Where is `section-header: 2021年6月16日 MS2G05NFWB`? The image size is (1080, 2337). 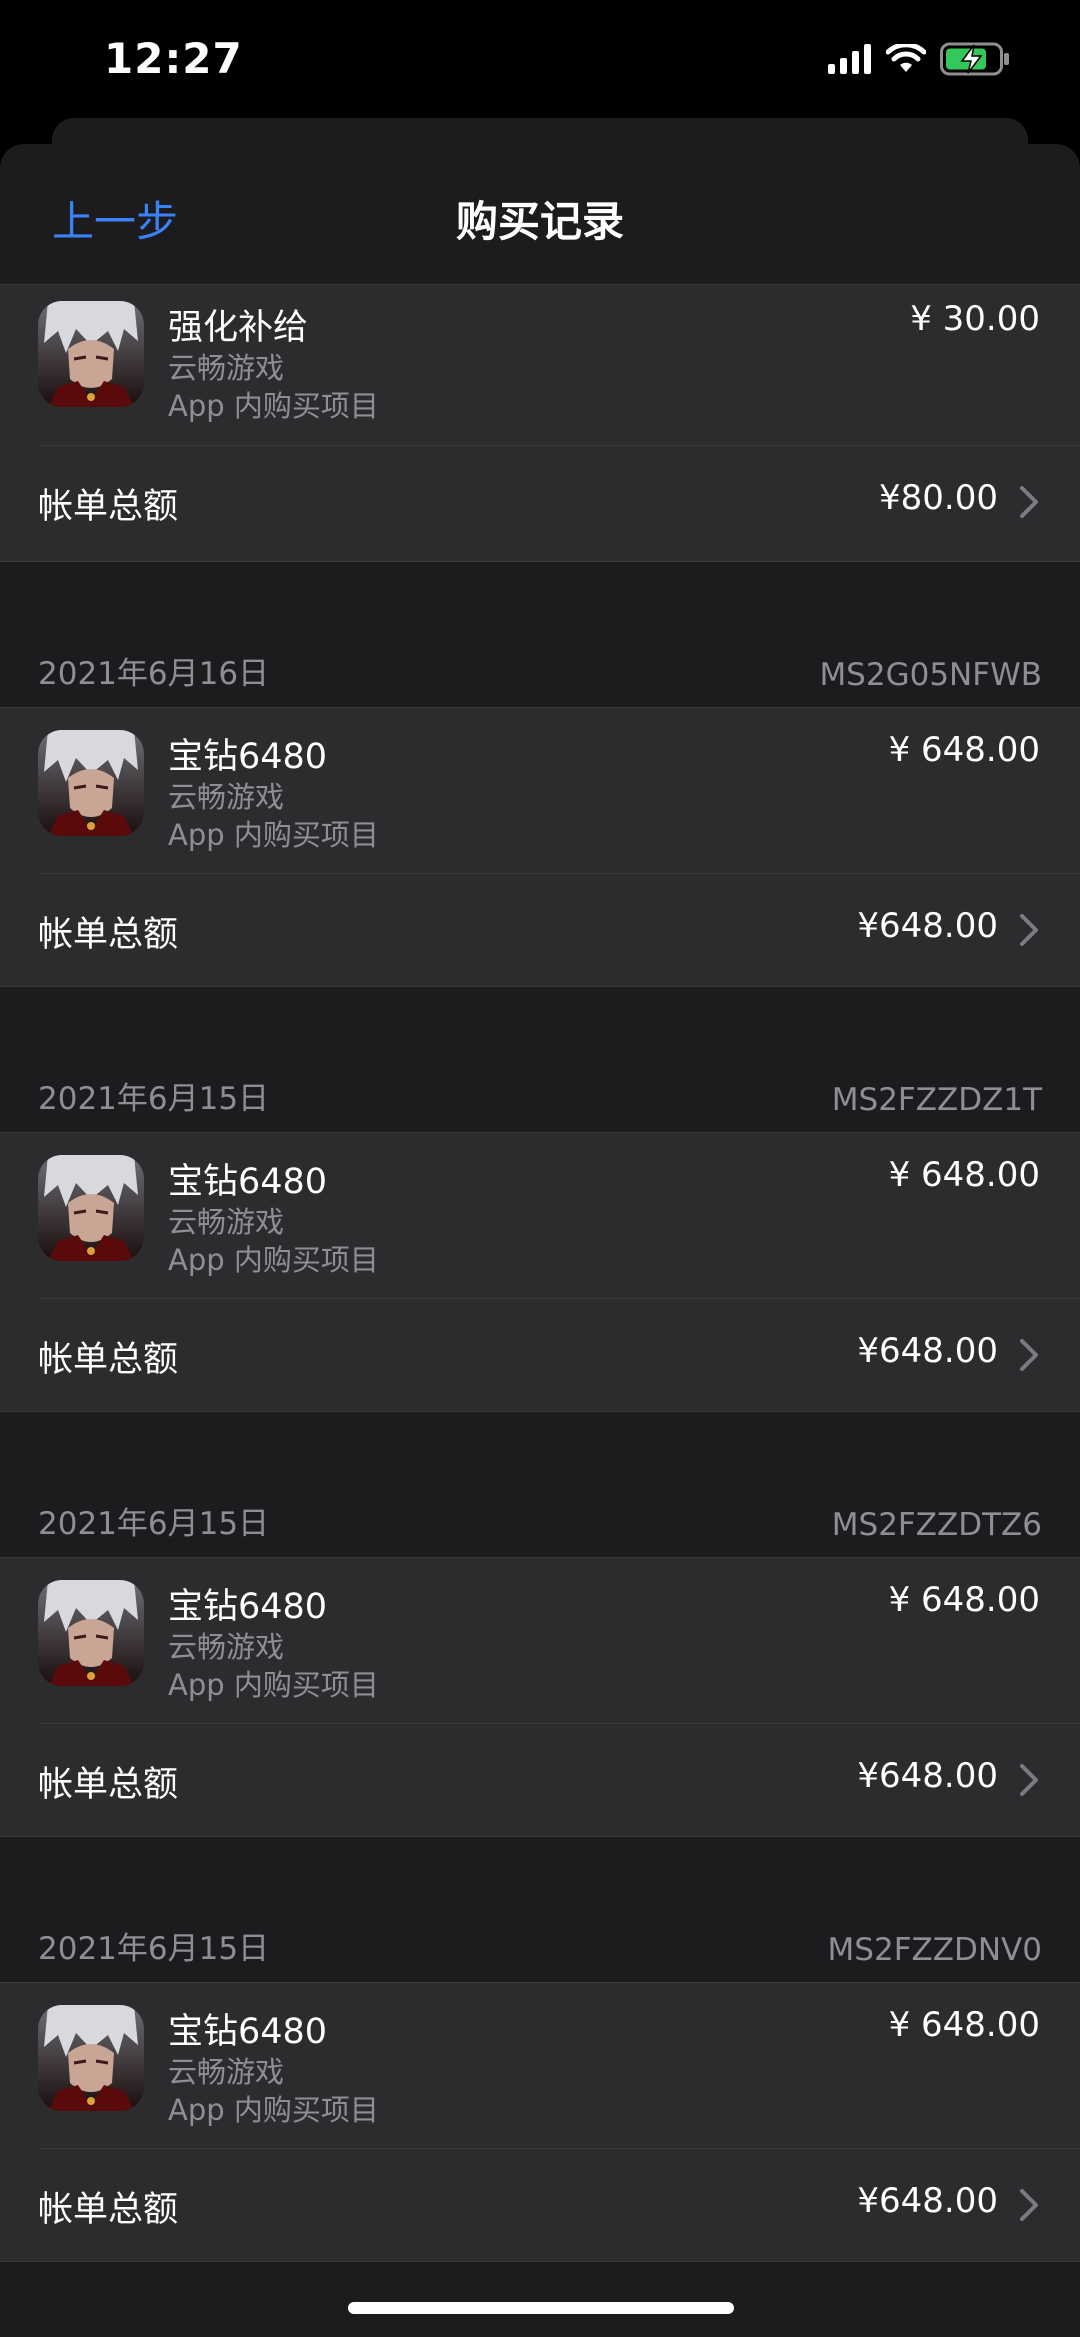
section-header: 2021年6月16日 MS2G05NFWB is located at coordinates (540, 634).